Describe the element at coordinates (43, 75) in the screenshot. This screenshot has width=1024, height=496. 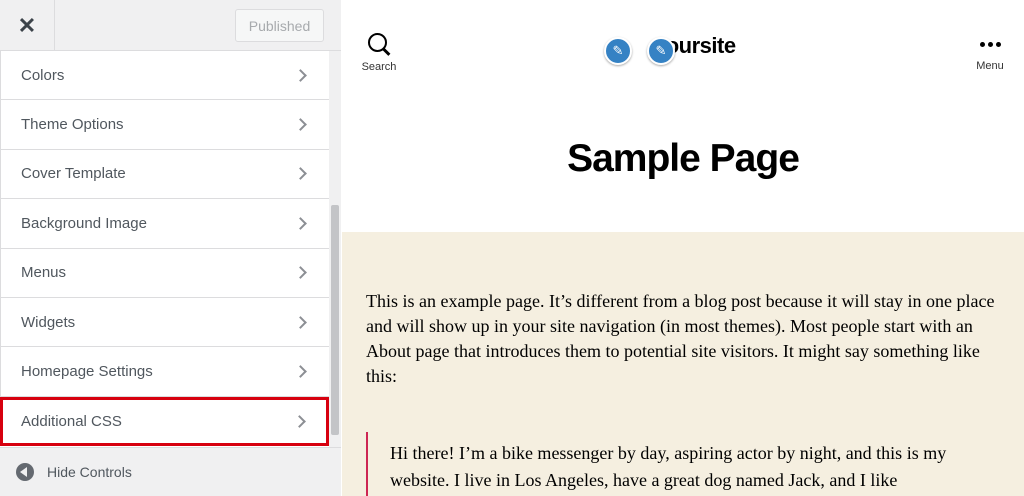
I see `sidebar-item-label: Colors` at that location.